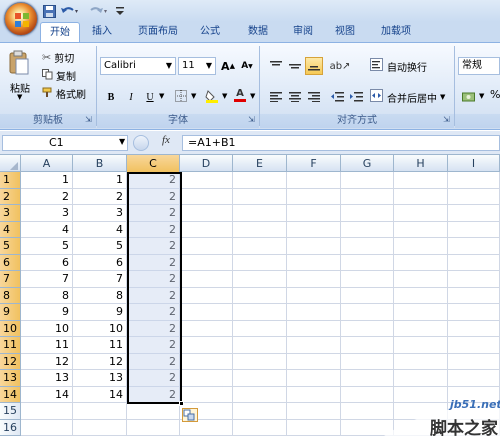  I want to click on cell-e16, so click(260, 427).